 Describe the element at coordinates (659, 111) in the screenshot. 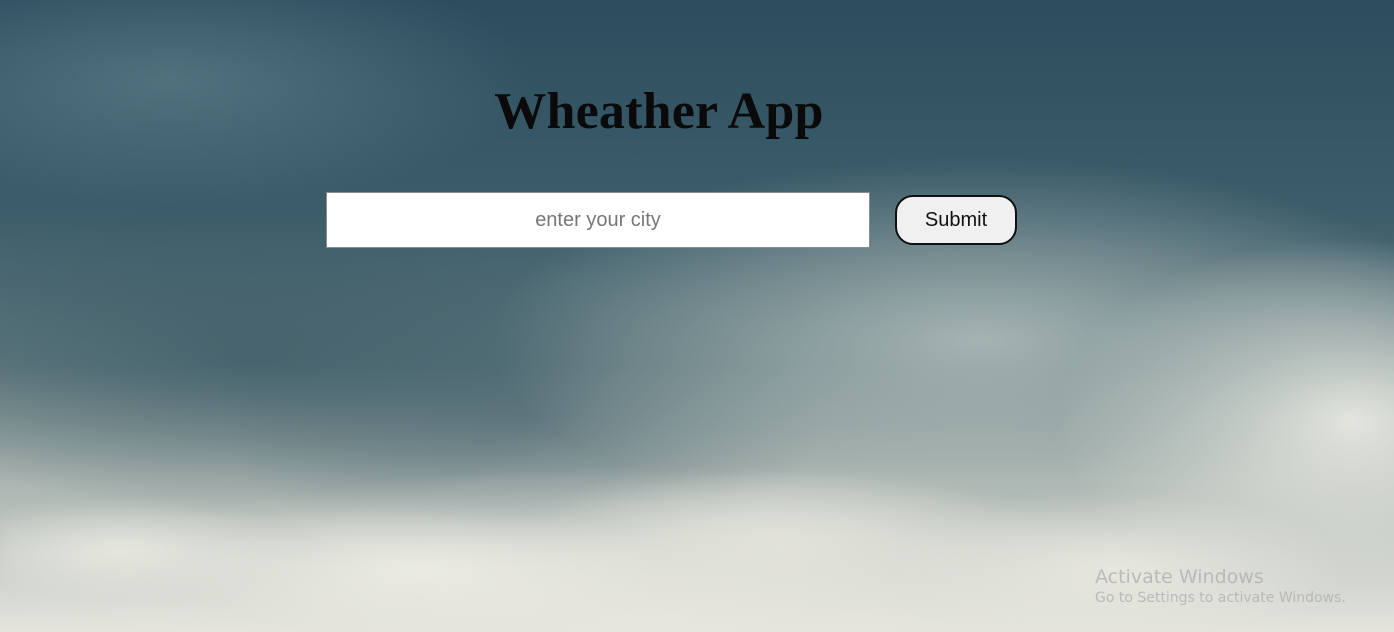

I see `page-title: Wheather App` at that location.